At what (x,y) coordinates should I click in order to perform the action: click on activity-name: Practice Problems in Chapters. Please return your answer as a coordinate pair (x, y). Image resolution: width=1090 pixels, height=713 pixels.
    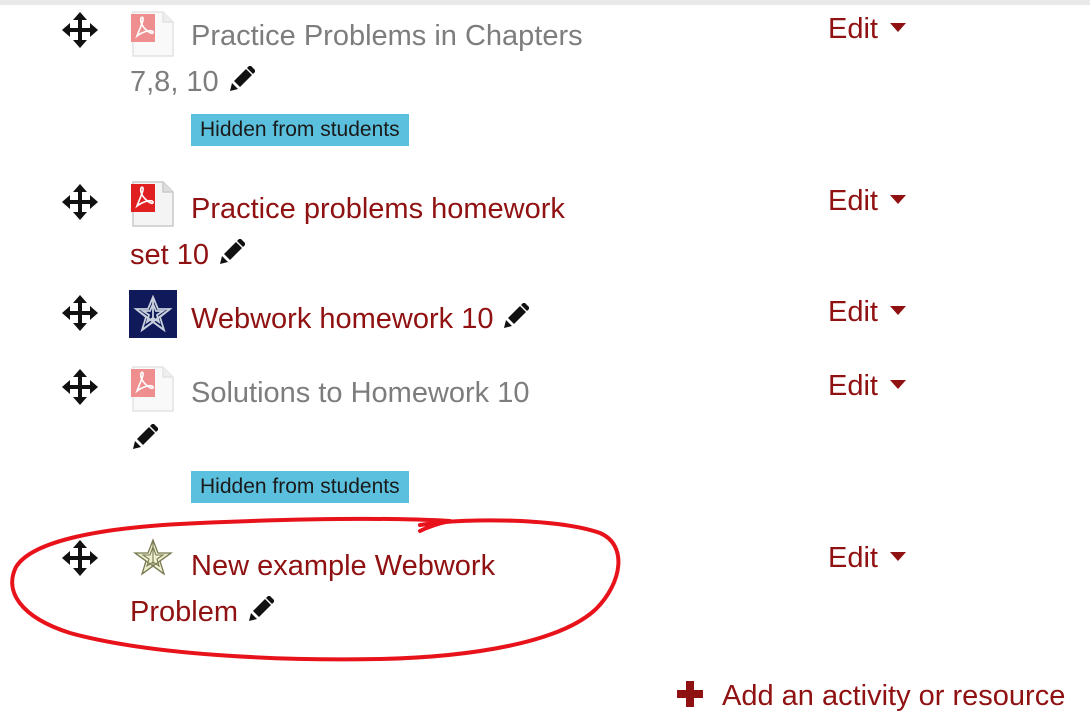
    Looking at the image, I should click on (387, 36).